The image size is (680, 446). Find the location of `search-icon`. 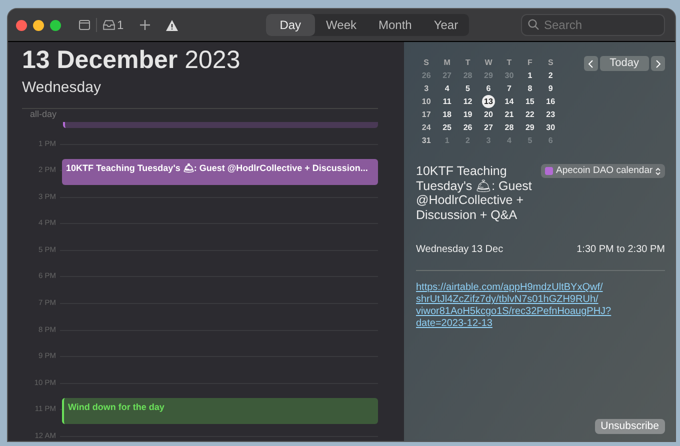

search-icon is located at coordinates (533, 24).